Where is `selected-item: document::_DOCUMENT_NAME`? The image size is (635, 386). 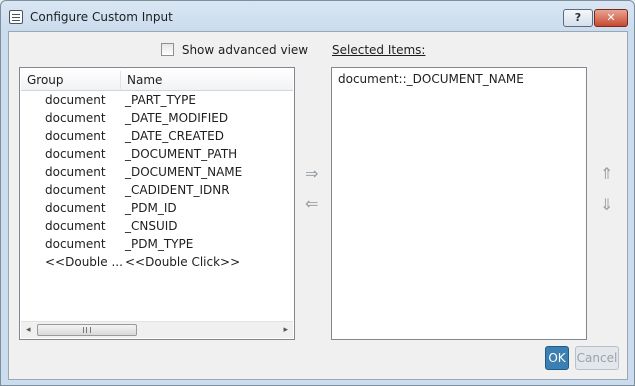
selected-item: document::_DOCUMENT_NAME is located at coordinates (431, 79).